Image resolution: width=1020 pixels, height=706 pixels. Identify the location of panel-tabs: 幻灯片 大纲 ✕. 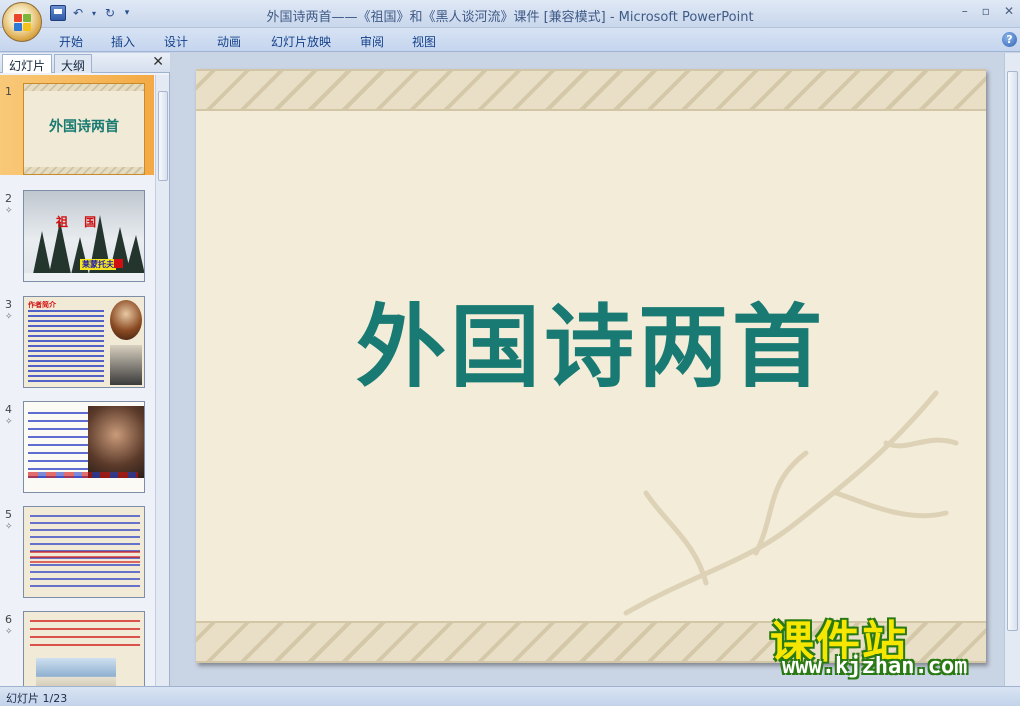
(85, 63).